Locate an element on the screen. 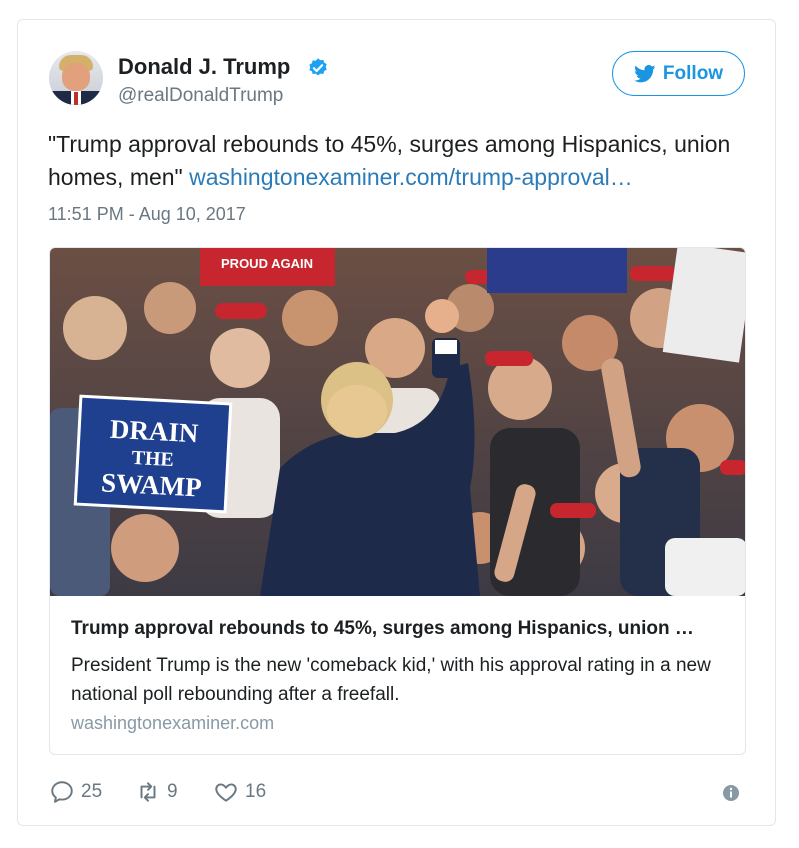 Image resolution: width=799 pixels, height=848 pixels. blue-sign is located at coordinates (557, 270).